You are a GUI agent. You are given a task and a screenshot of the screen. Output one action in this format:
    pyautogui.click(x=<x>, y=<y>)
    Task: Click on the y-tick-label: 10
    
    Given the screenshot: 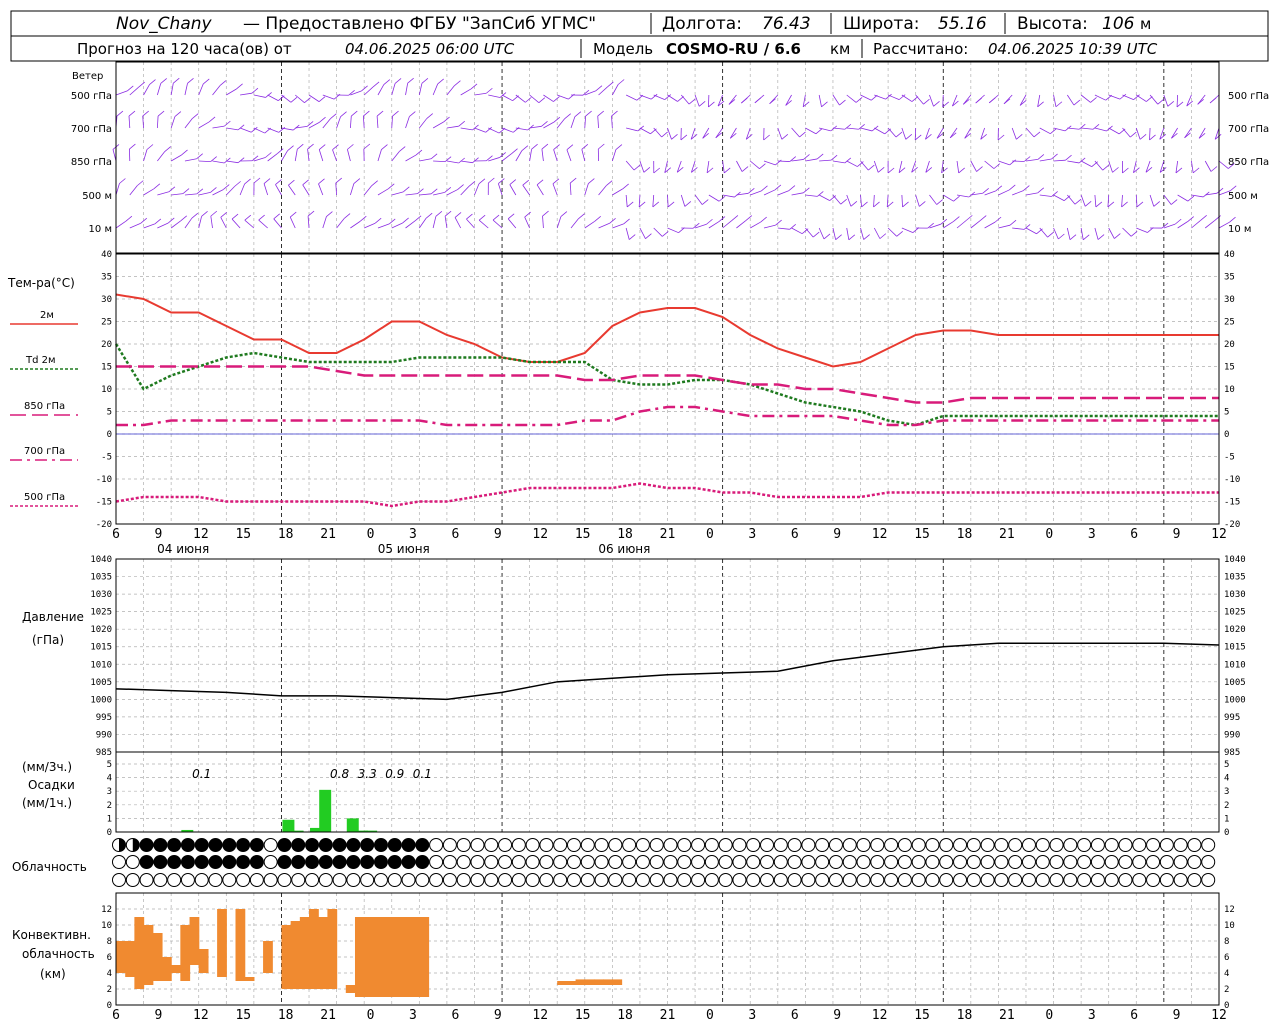 What is the action you would take?
    pyautogui.click(x=1229, y=926)
    